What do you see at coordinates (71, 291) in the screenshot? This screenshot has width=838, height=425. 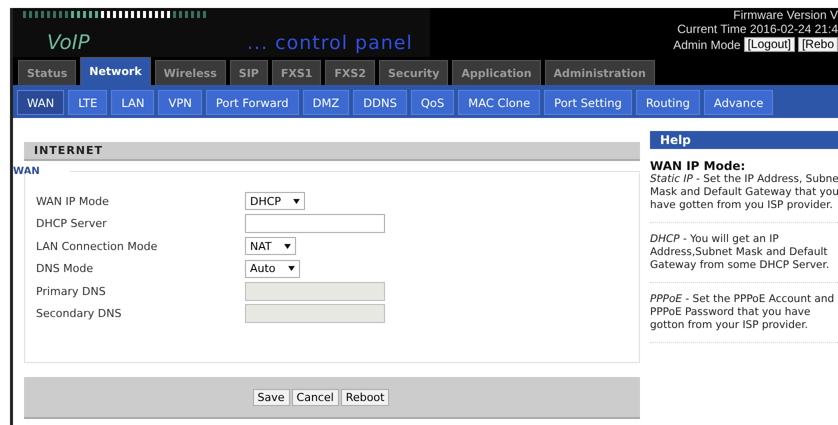 I see `field-label: Primary DNS` at bounding box center [71, 291].